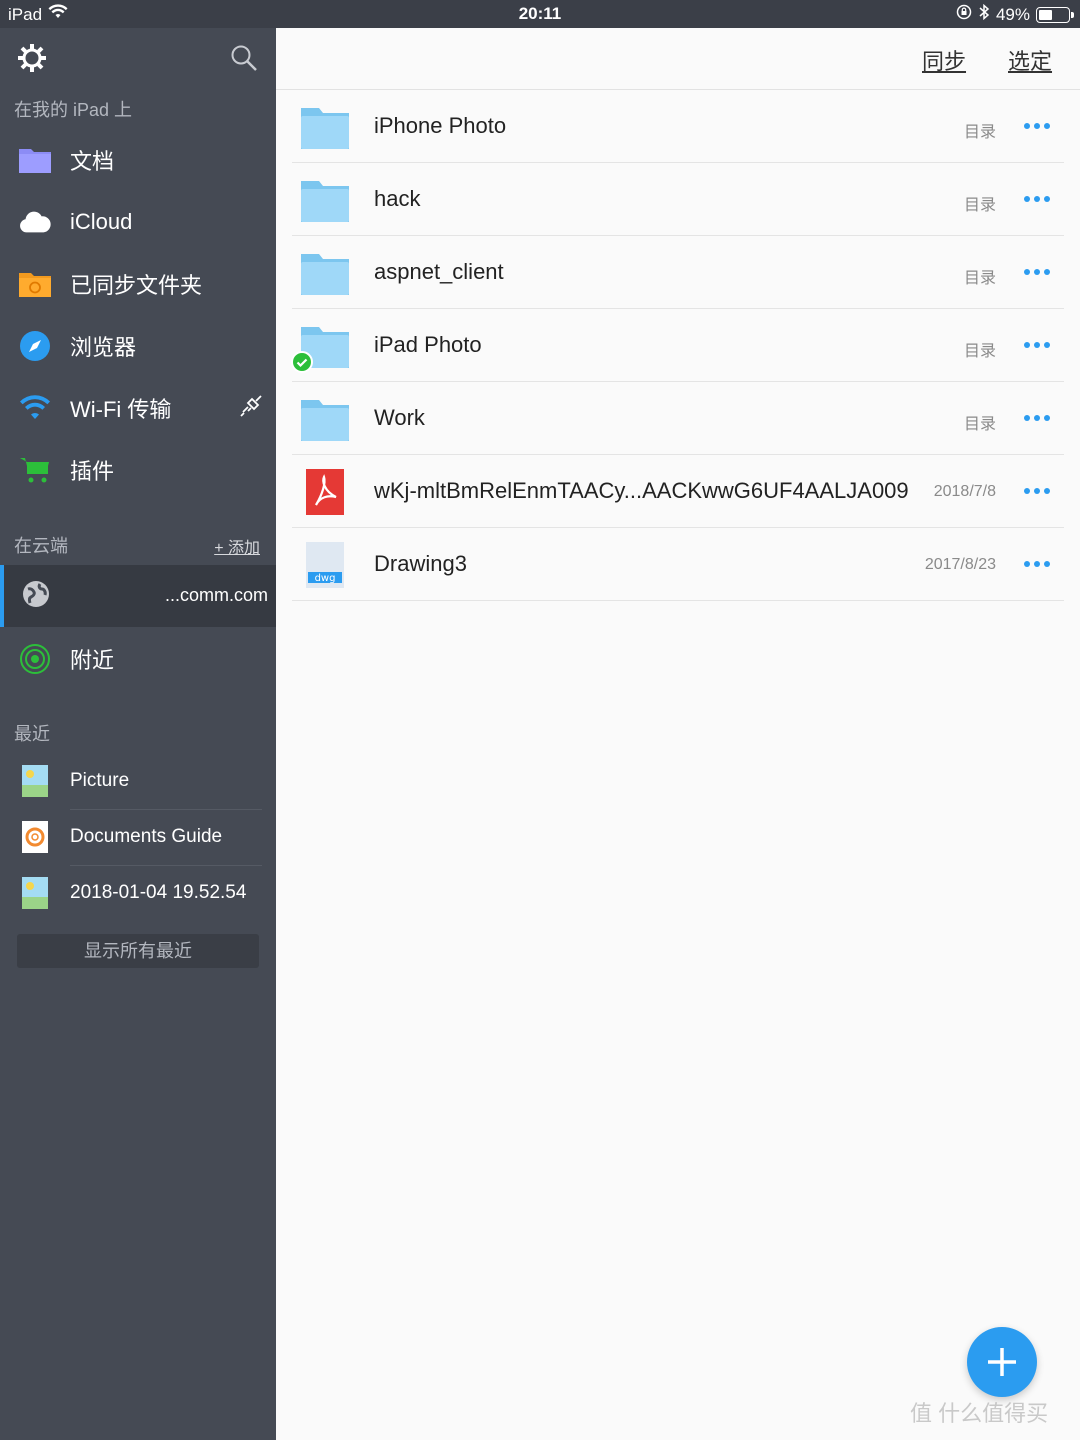  I want to click on file-date: 2017/8/23, so click(960, 564).